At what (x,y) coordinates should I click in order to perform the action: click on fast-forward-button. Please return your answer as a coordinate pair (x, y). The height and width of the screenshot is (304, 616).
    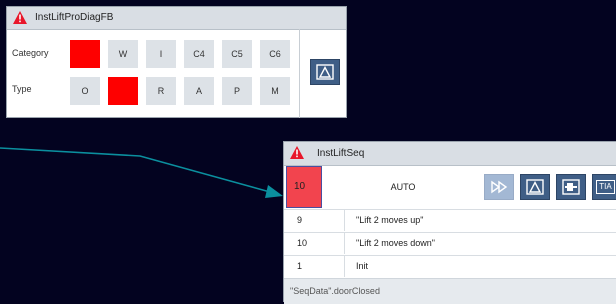
    Looking at the image, I should click on (499, 187).